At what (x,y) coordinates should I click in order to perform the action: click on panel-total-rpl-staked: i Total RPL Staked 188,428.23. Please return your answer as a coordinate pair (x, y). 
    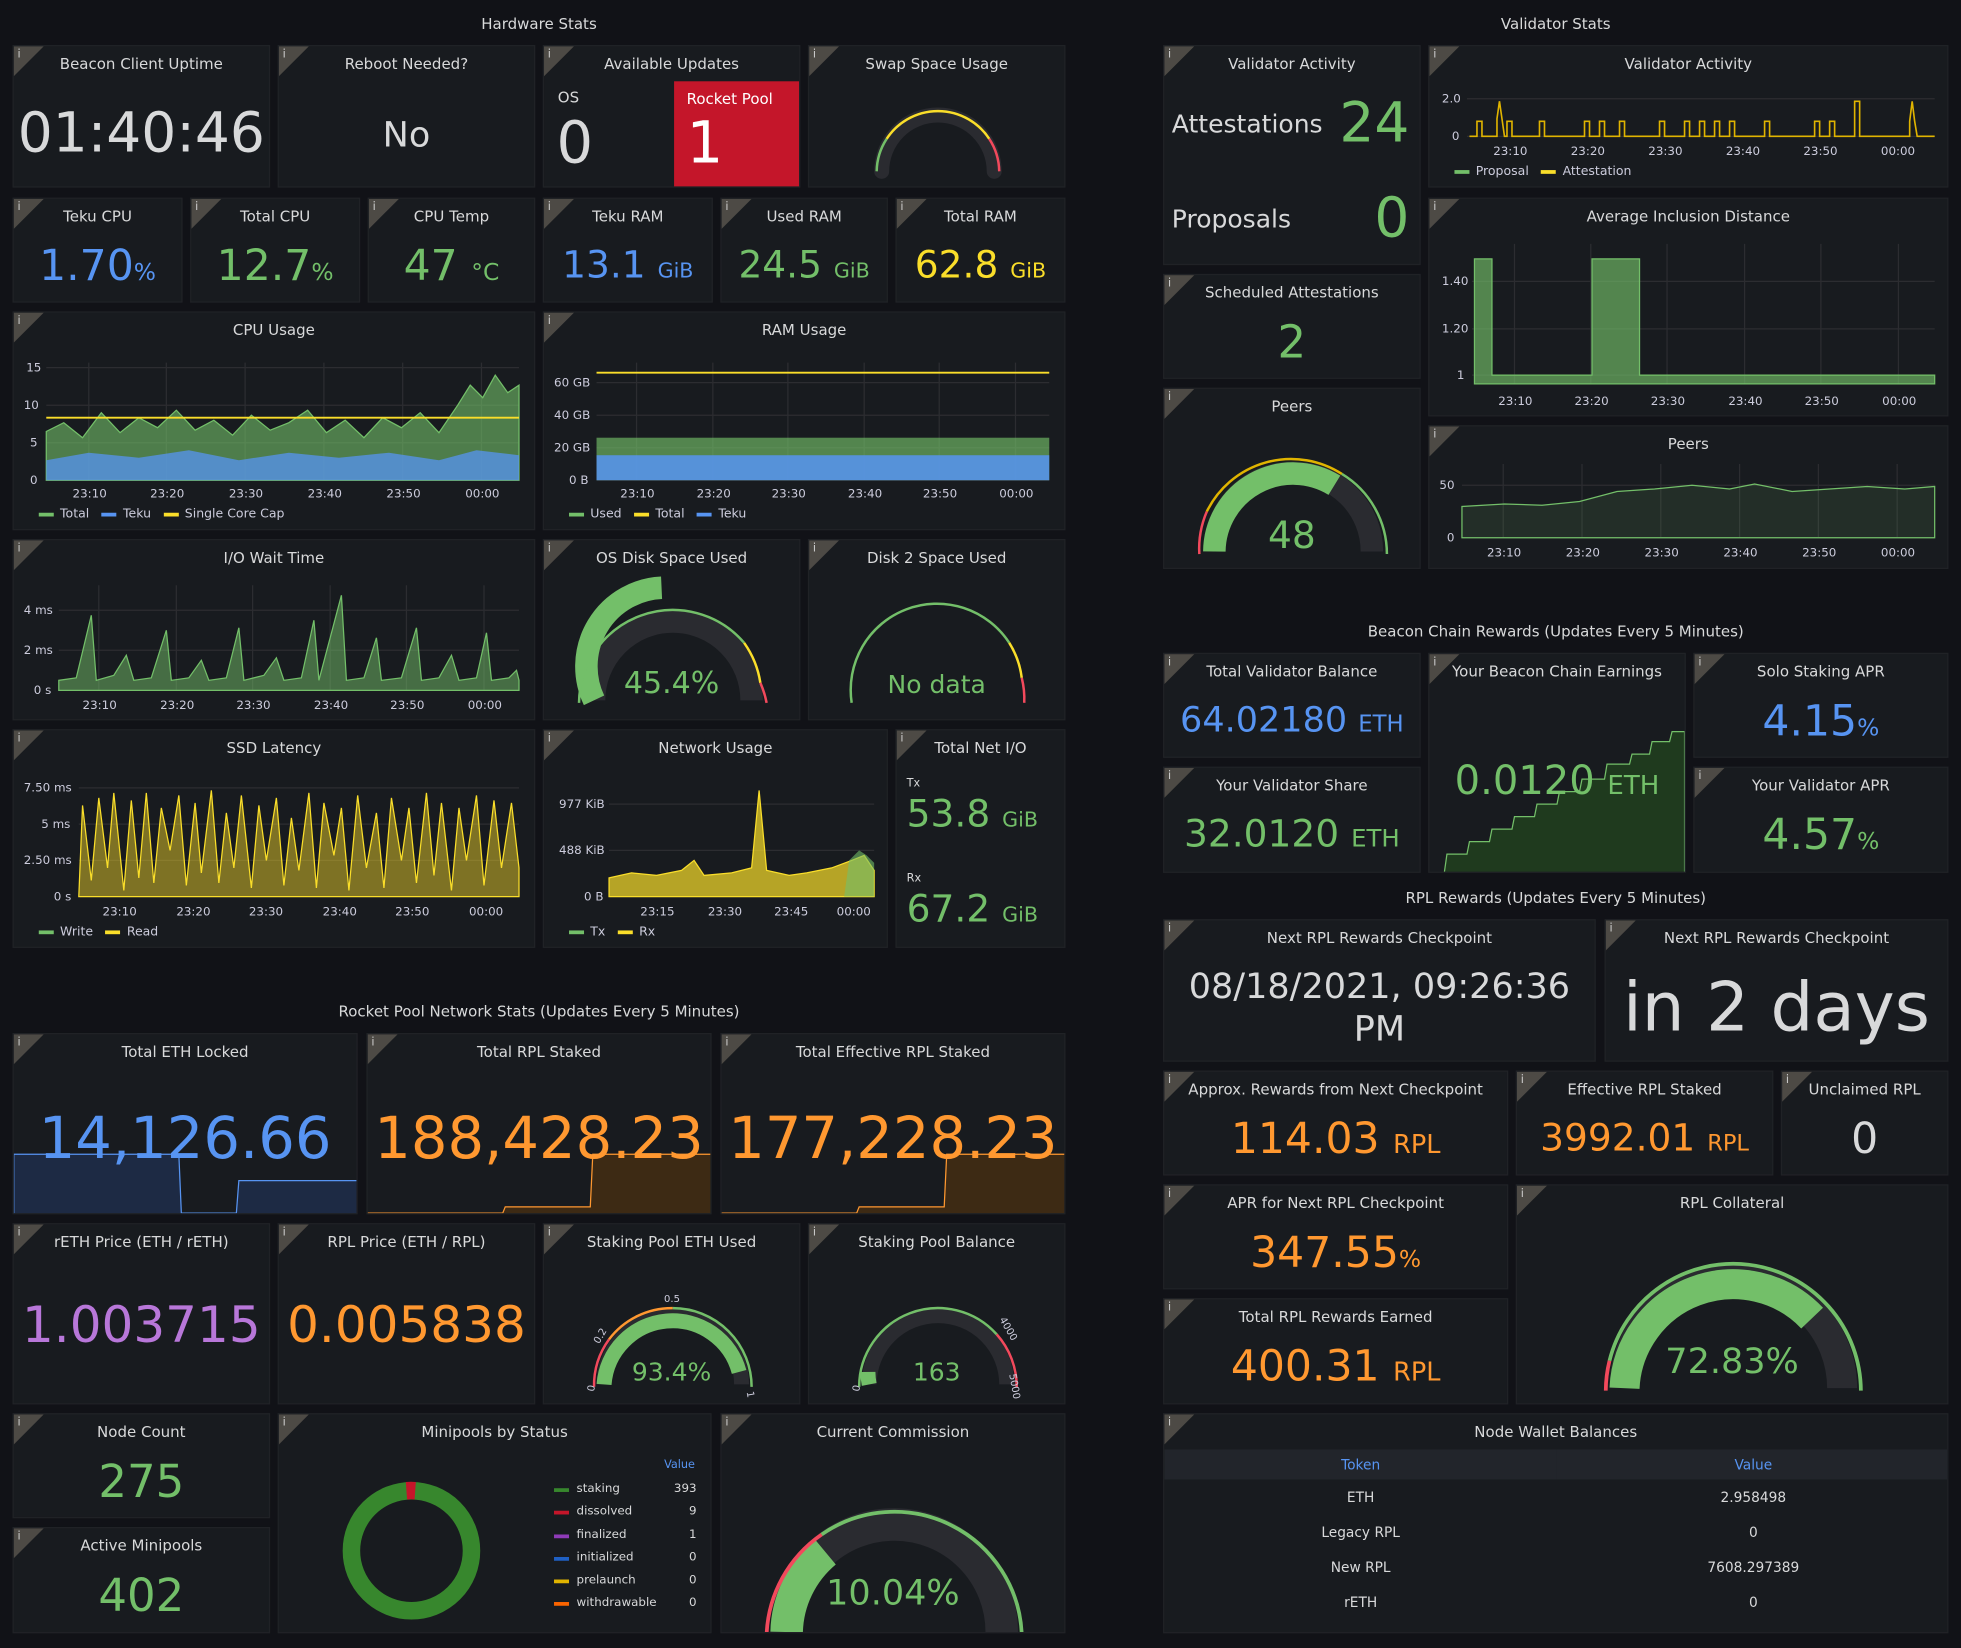
    Looking at the image, I should click on (539, 1123).